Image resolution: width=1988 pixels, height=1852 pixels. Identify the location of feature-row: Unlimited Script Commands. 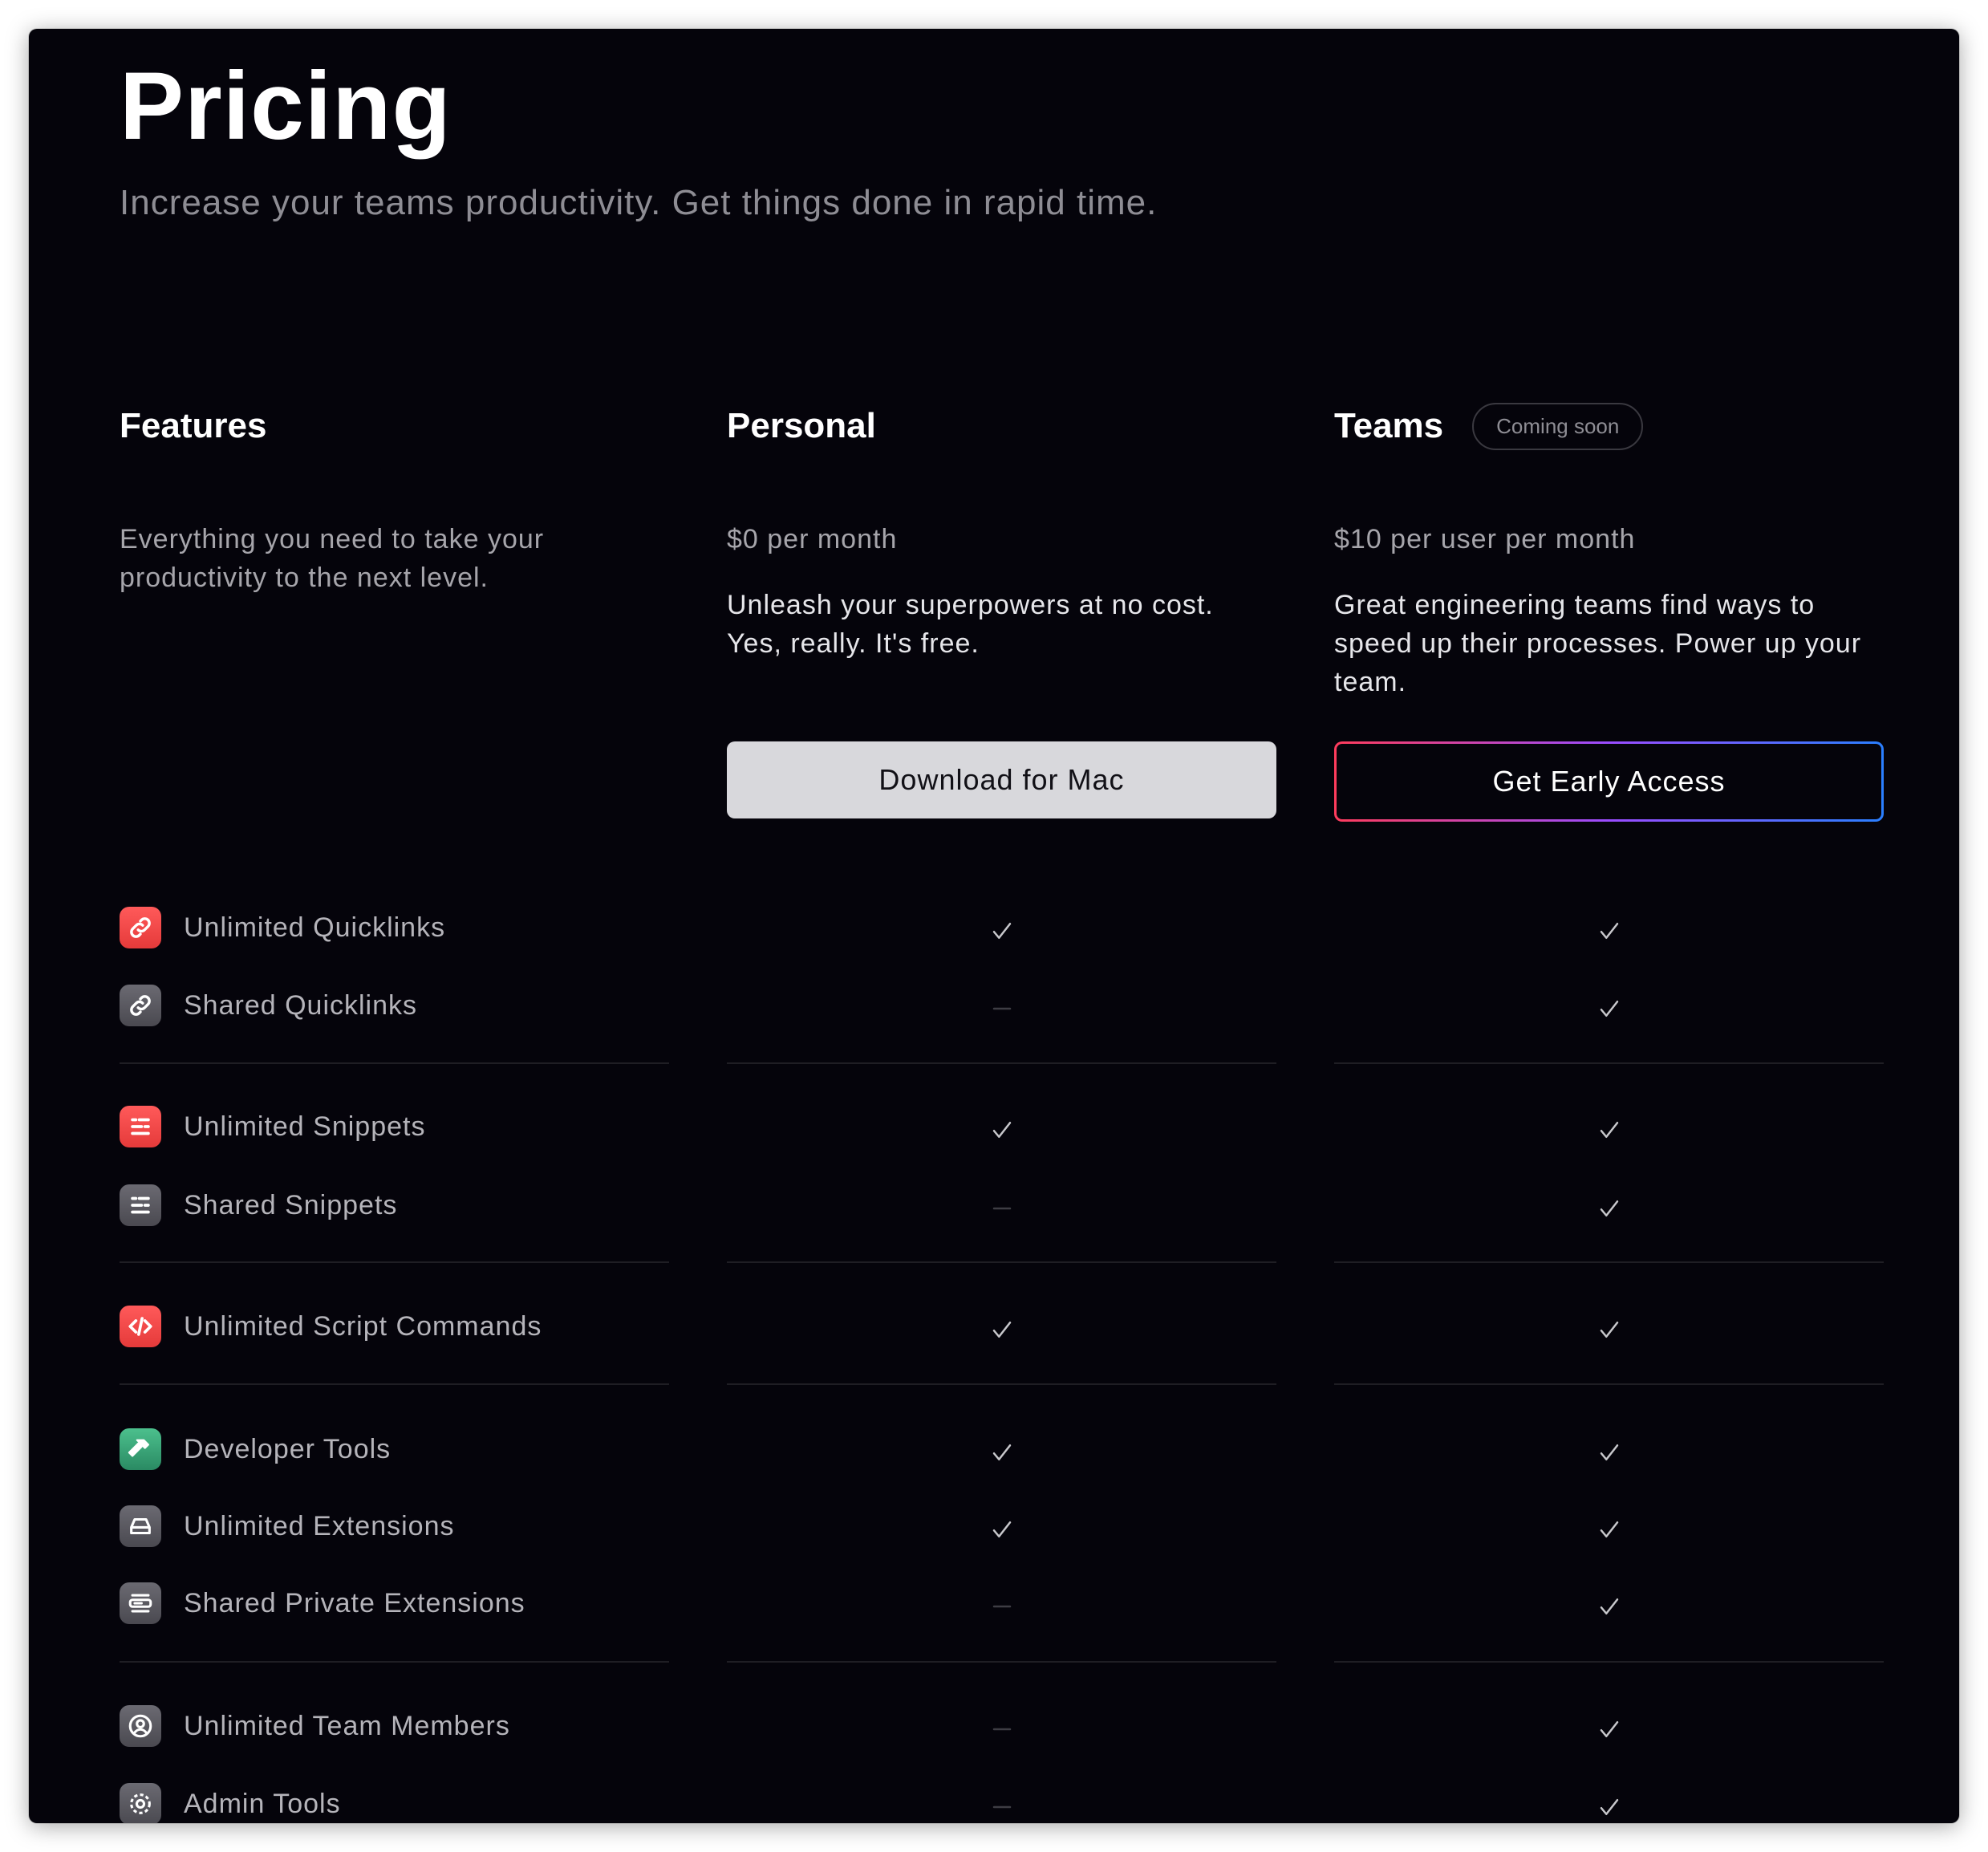
(394, 1326).